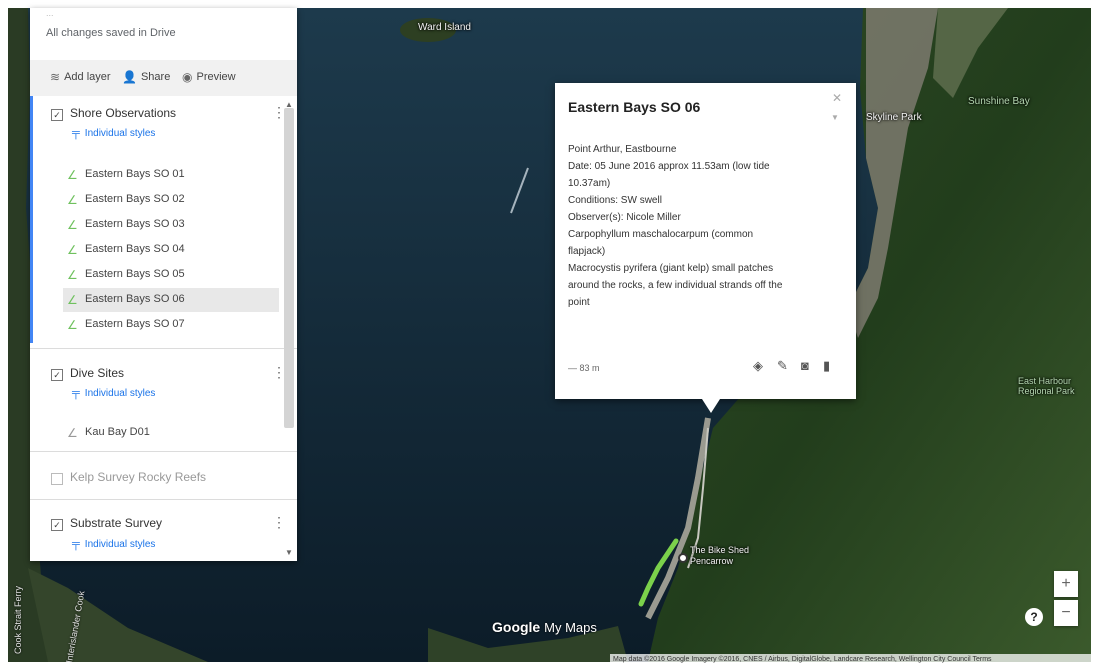  What do you see at coordinates (135, 174) in the screenshot?
I see `item-label: Eastern Bays SO 01` at bounding box center [135, 174].